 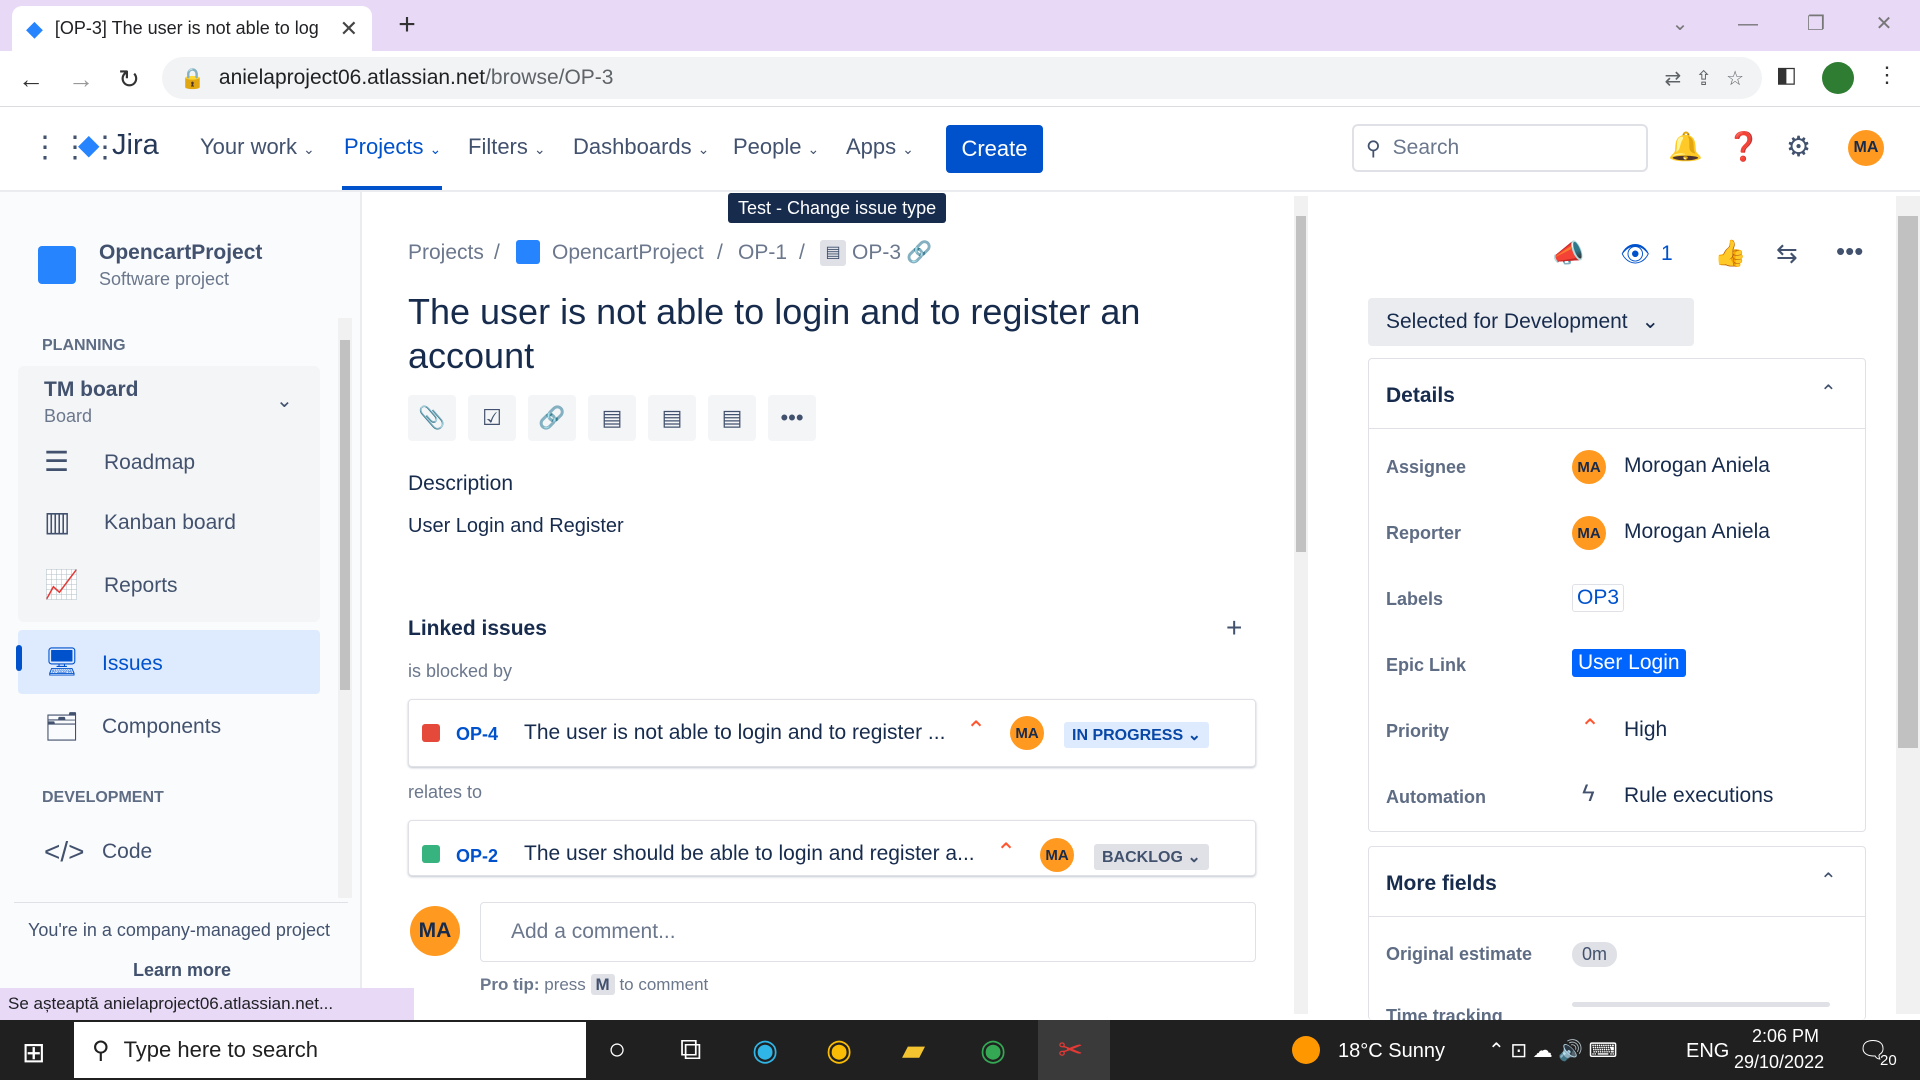 I want to click on jira-logo-icon: ◆, so click(x=89, y=144).